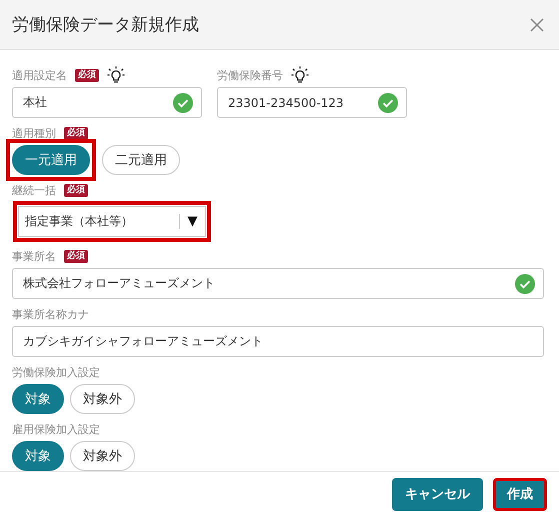 The image size is (559, 520). I want to click on field-label: 事業所名, so click(34, 256).